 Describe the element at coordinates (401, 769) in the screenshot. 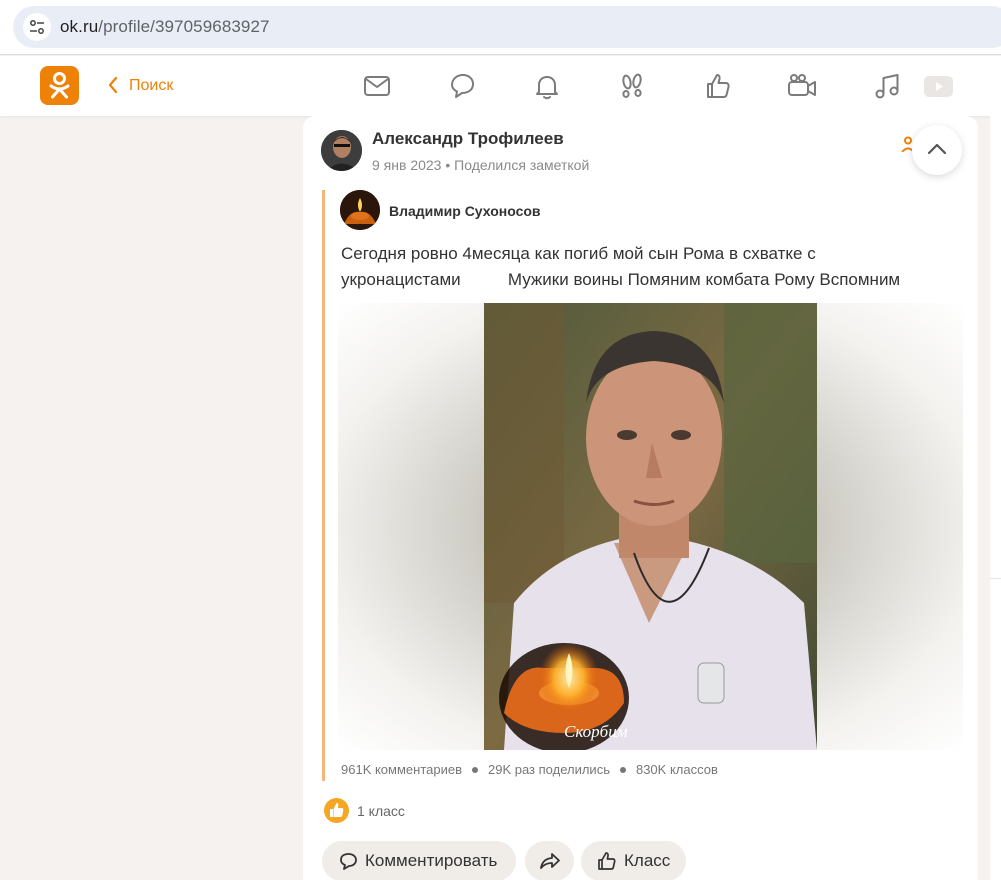

I see `comments-count: 961K комментариев` at that location.